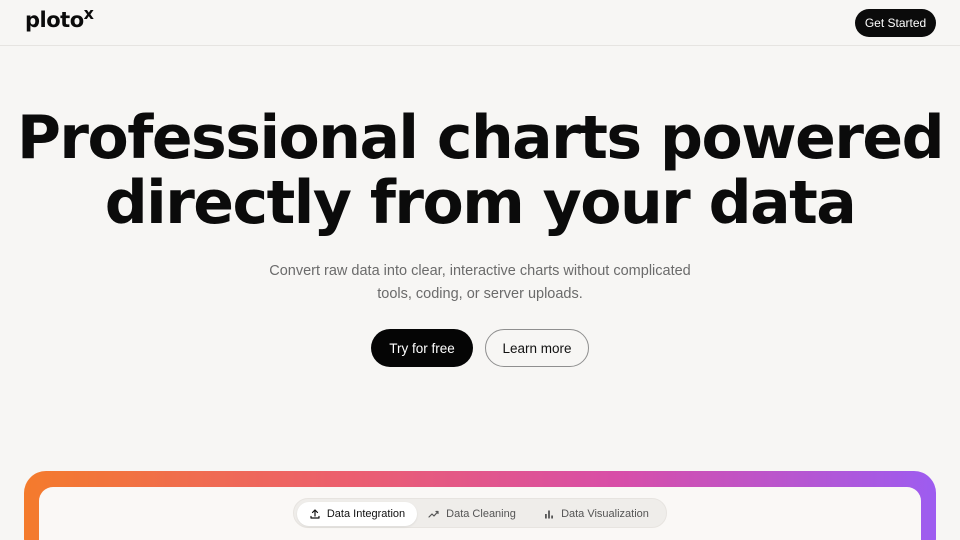  Describe the element at coordinates (480, 203) in the screenshot. I see `hero-title-line-2: directly from your data` at that location.